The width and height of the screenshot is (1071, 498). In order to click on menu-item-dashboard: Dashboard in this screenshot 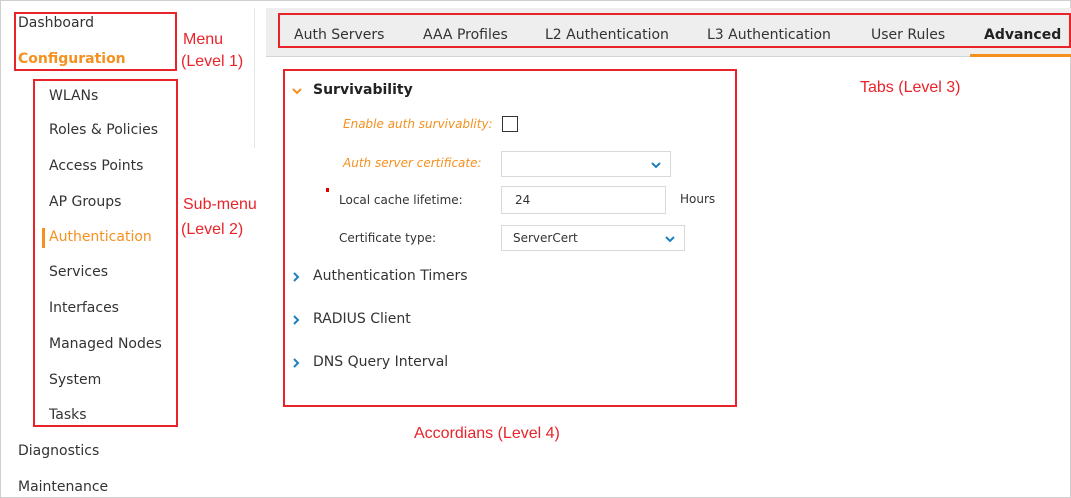, I will do `click(56, 23)`.